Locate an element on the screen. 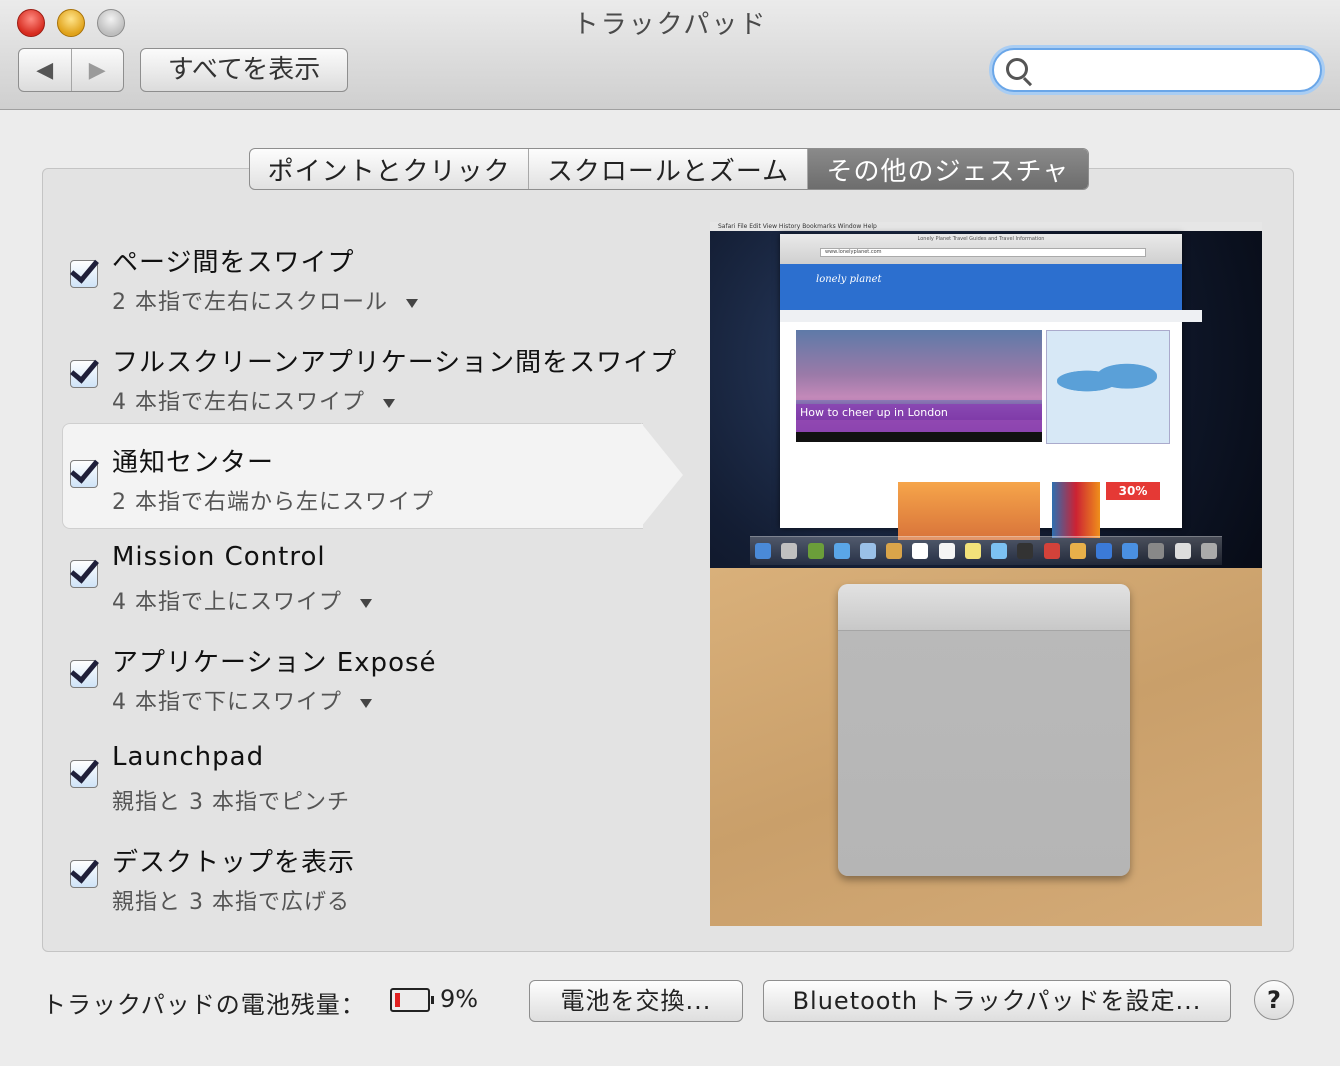  preview-site-header: lonely planet is located at coordinates (981, 287).